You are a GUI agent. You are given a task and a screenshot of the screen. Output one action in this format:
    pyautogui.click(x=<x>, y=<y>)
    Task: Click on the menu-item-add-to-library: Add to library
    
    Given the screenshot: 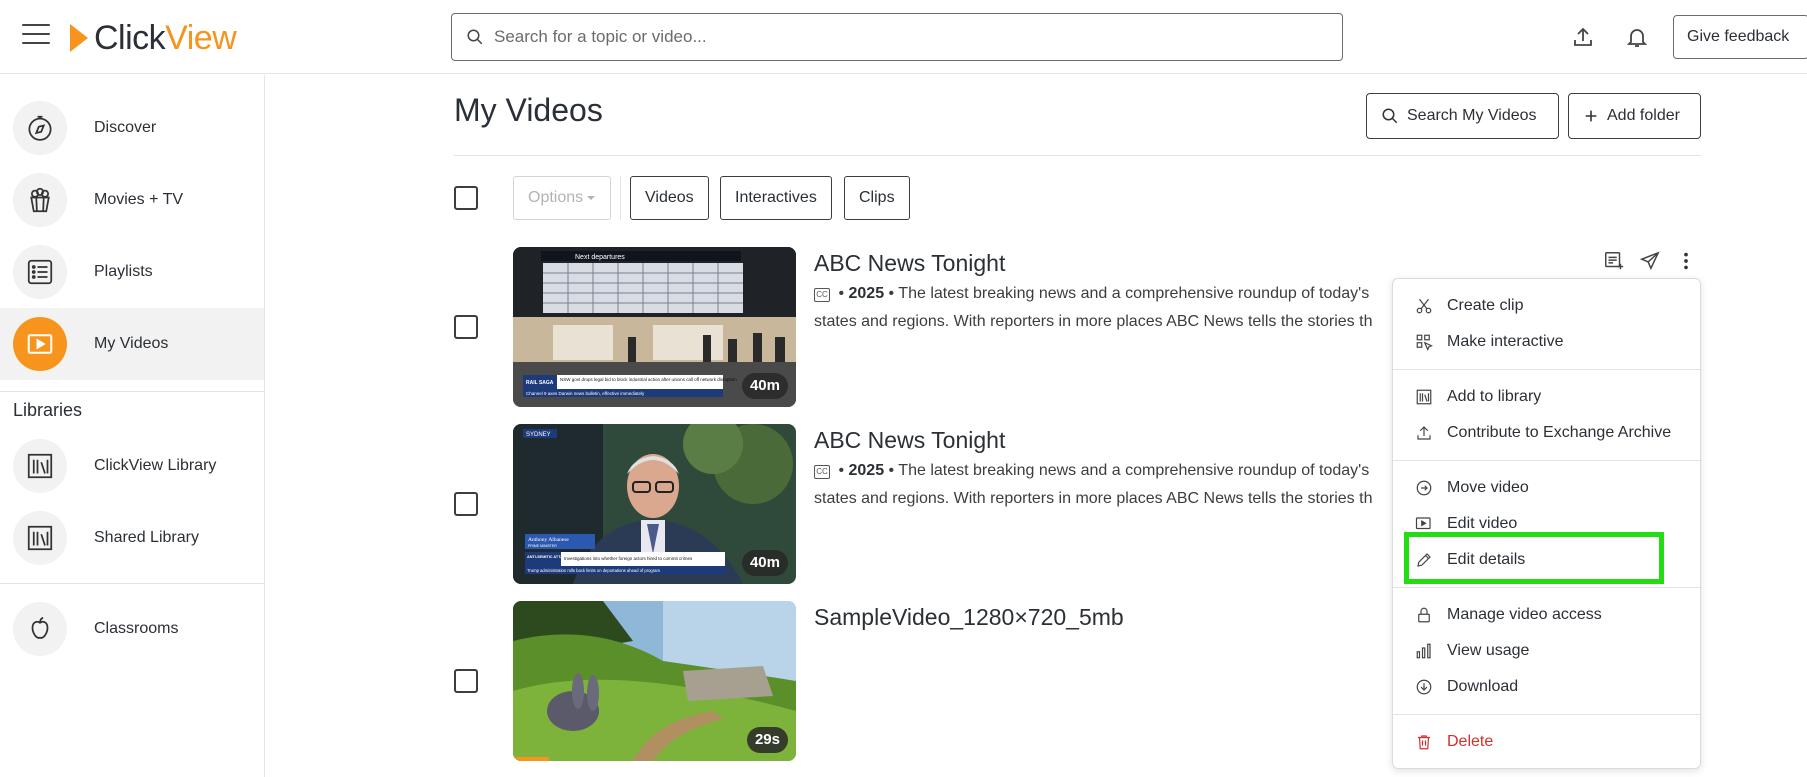 What is the action you would take?
    pyautogui.click(x=1546, y=397)
    